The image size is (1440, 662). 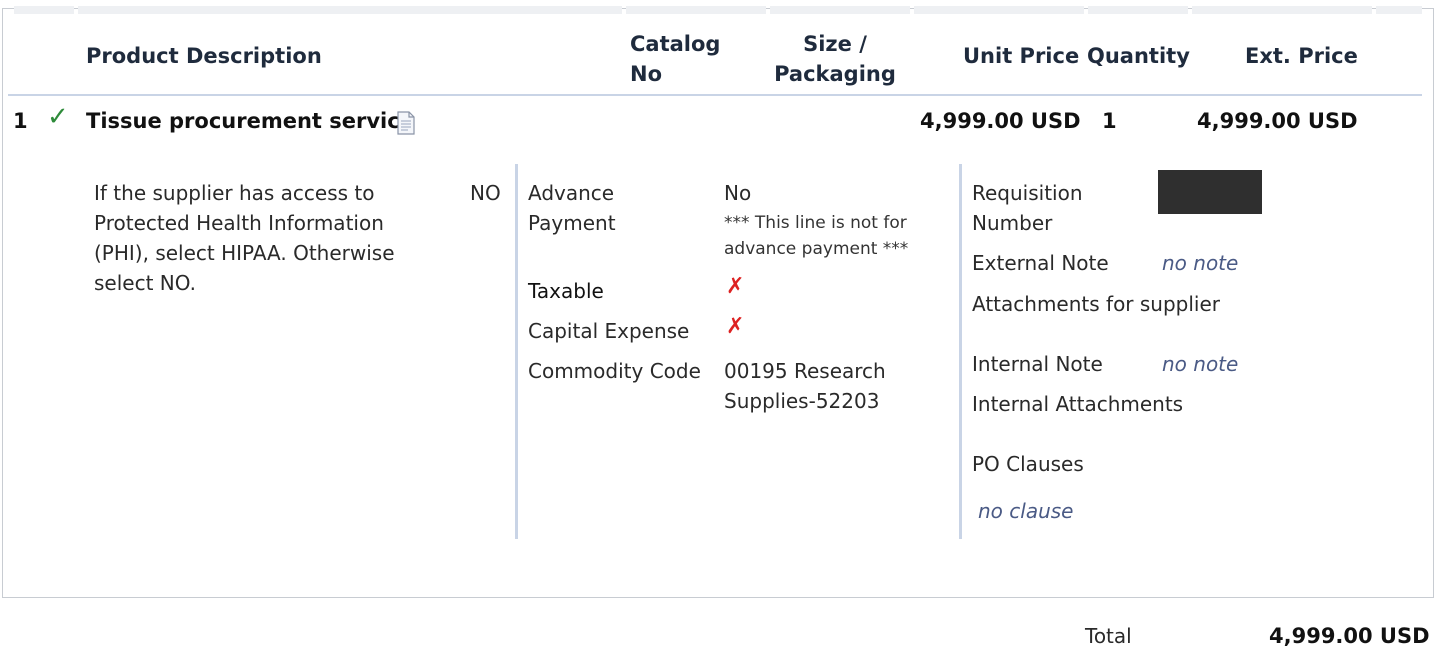 I want to click on line-unit-price: 4,999.00 USD, so click(x=1000, y=121).